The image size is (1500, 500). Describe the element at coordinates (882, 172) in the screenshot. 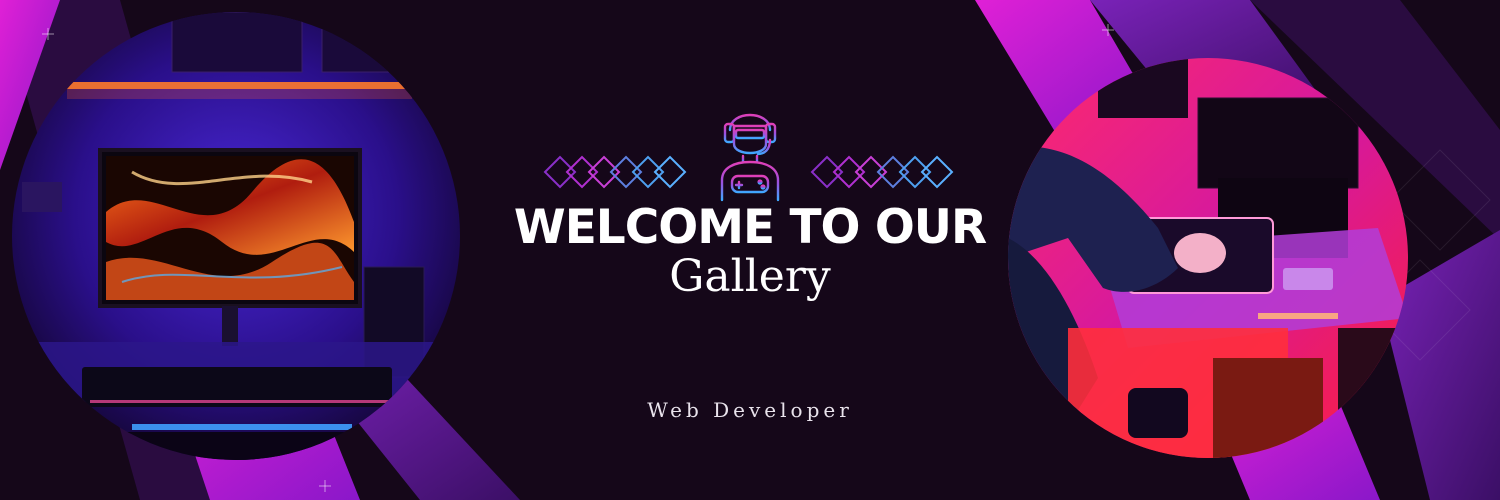

I see `diamond-chain-right` at that location.